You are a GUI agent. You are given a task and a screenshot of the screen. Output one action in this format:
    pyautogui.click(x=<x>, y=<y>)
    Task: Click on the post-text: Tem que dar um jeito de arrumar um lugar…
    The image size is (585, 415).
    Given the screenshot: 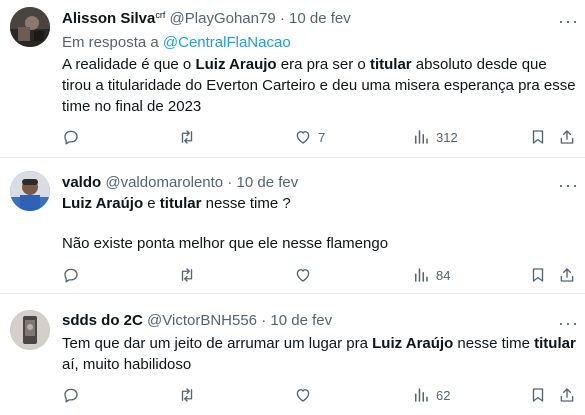 What is the action you would take?
    pyautogui.click(x=319, y=354)
    